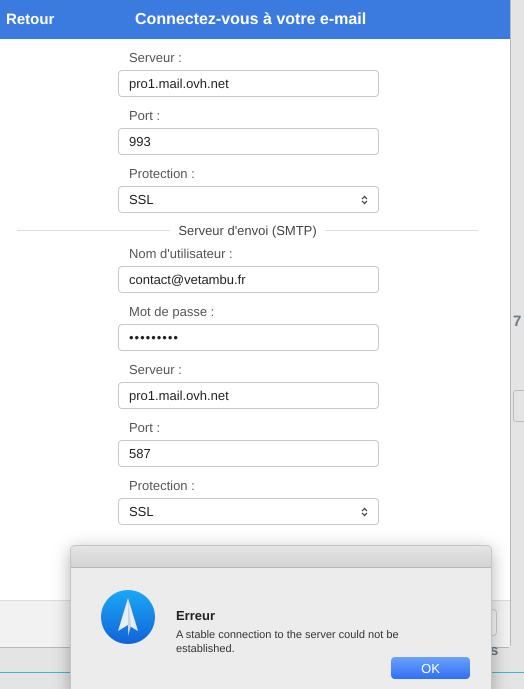 Image resolution: width=524 pixels, height=689 pixels. I want to click on input-field: 993, so click(248, 141).